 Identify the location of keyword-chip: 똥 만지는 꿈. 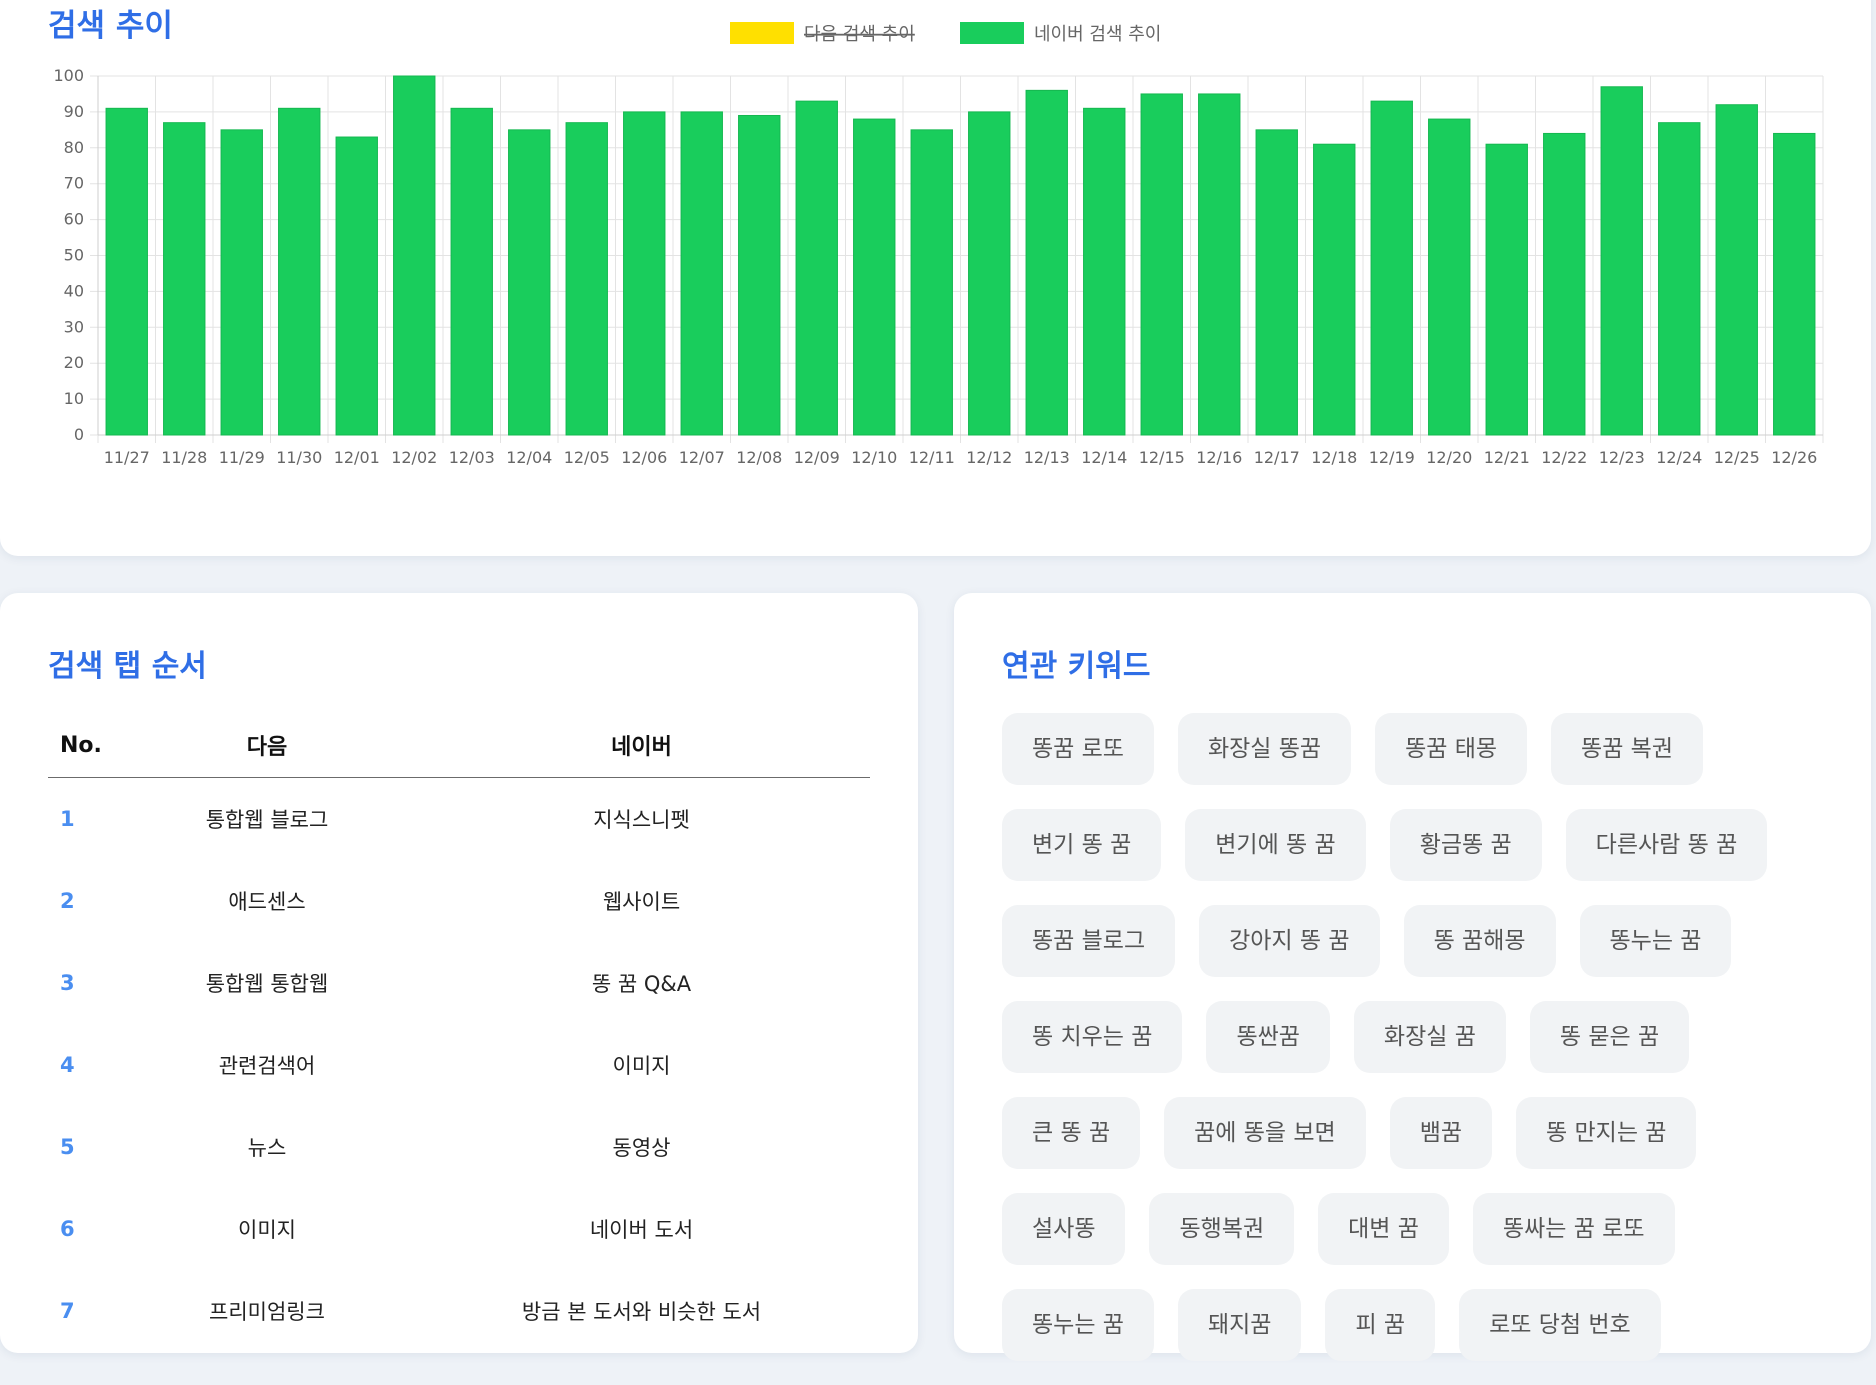
(1606, 1133).